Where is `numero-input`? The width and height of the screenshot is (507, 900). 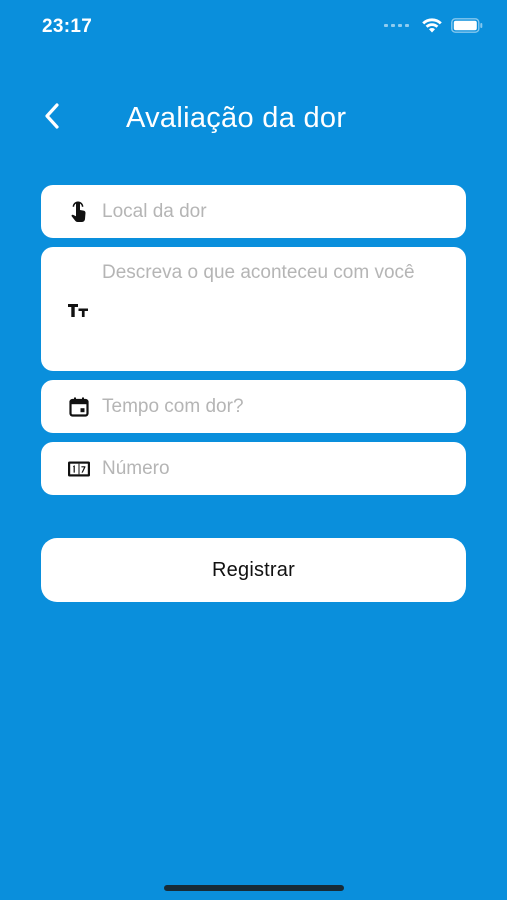 numero-input is located at coordinates (274, 469).